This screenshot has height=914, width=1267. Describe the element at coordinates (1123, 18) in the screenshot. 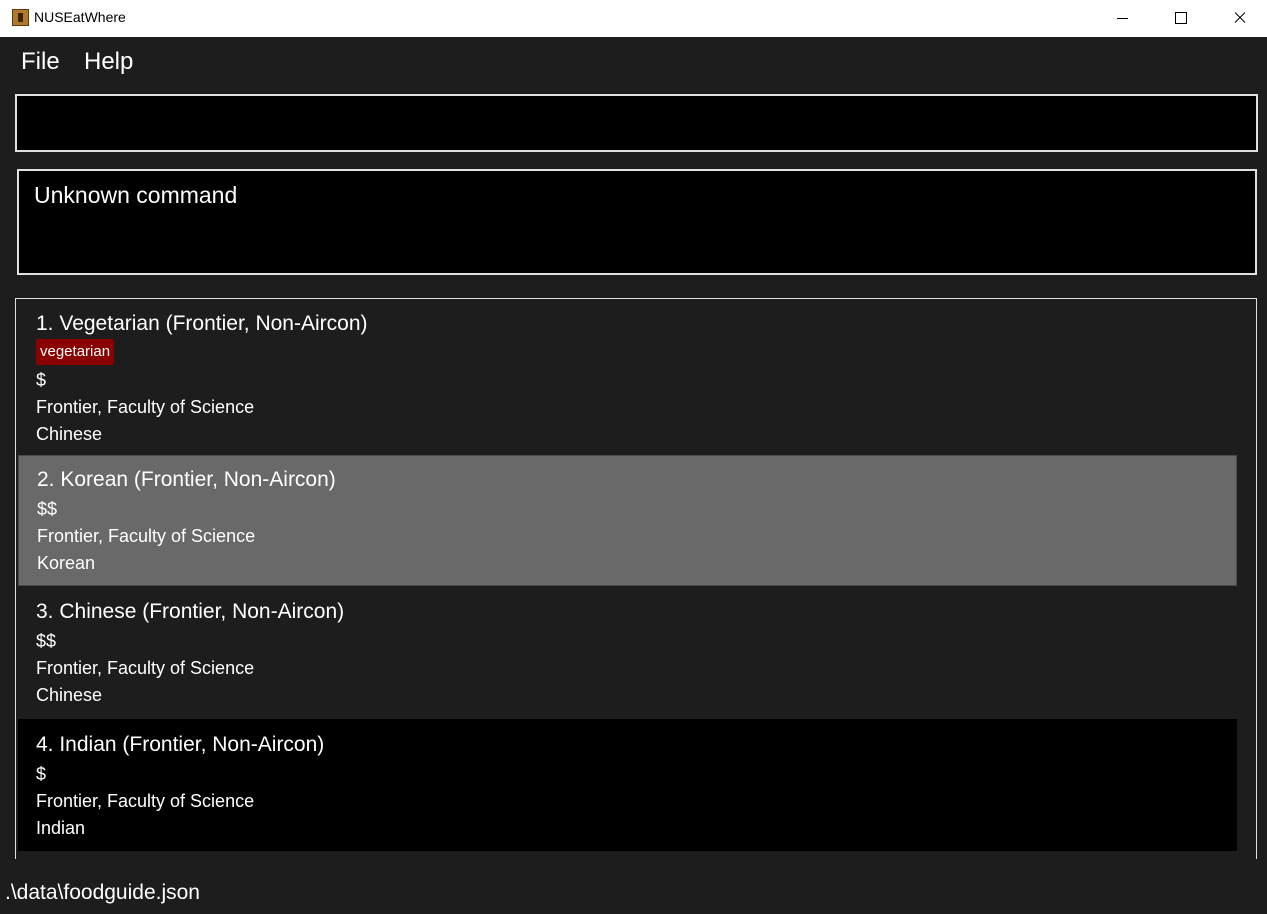

I see `minimize-icon` at that location.